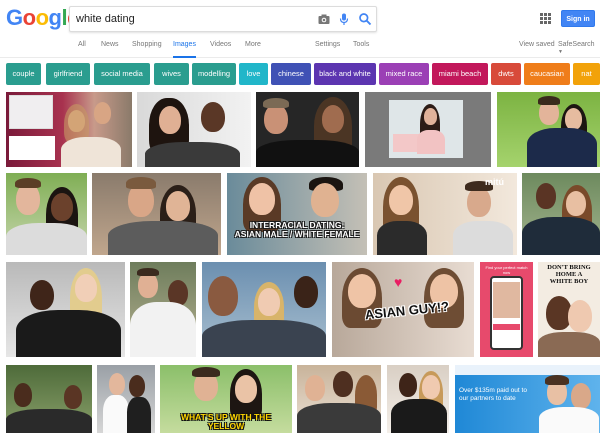  What do you see at coordinates (171, 74) in the screenshot?
I see `chip: wives` at bounding box center [171, 74].